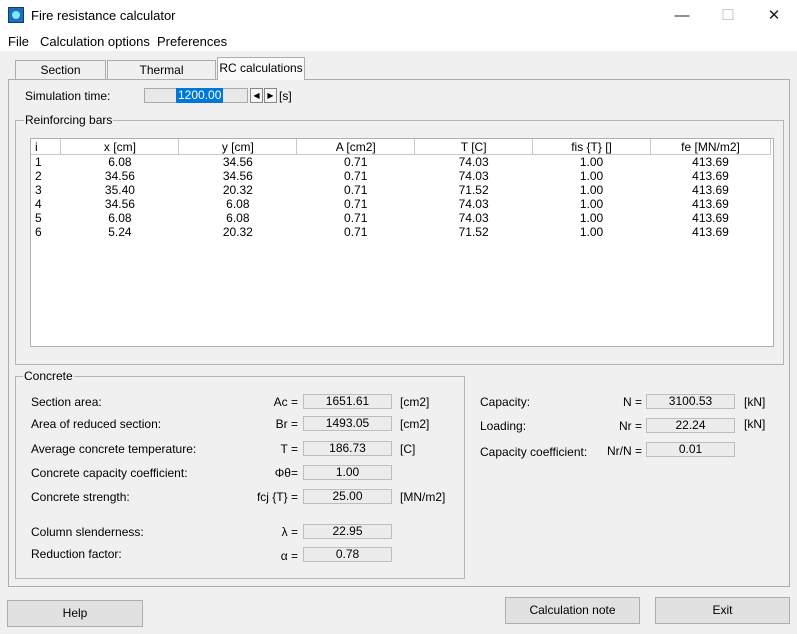 The height and width of the screenshot is (634, 797). I want to click on exit-button: Exit, so click(722, 610).